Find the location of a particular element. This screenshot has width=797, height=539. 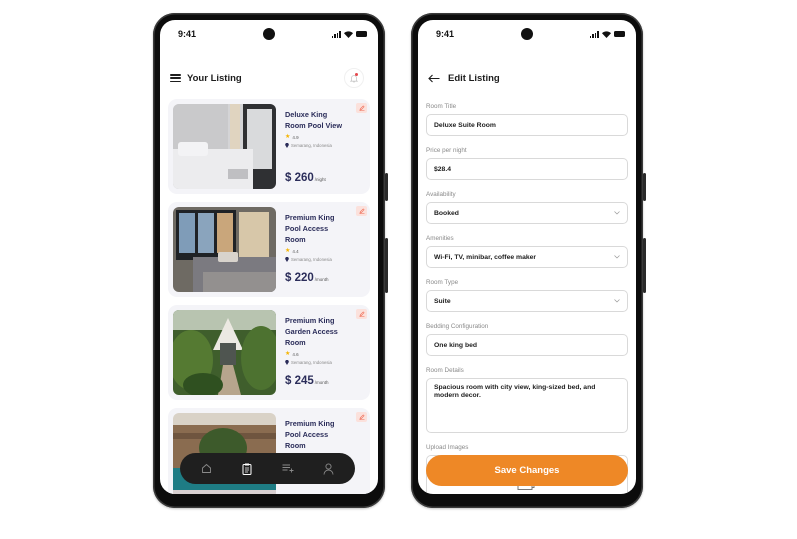

price-value: $28.4 is located at coordinates (443, 169).